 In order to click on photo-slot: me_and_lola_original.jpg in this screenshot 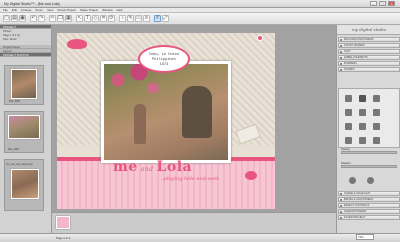, I will do `click(24, 185)`.